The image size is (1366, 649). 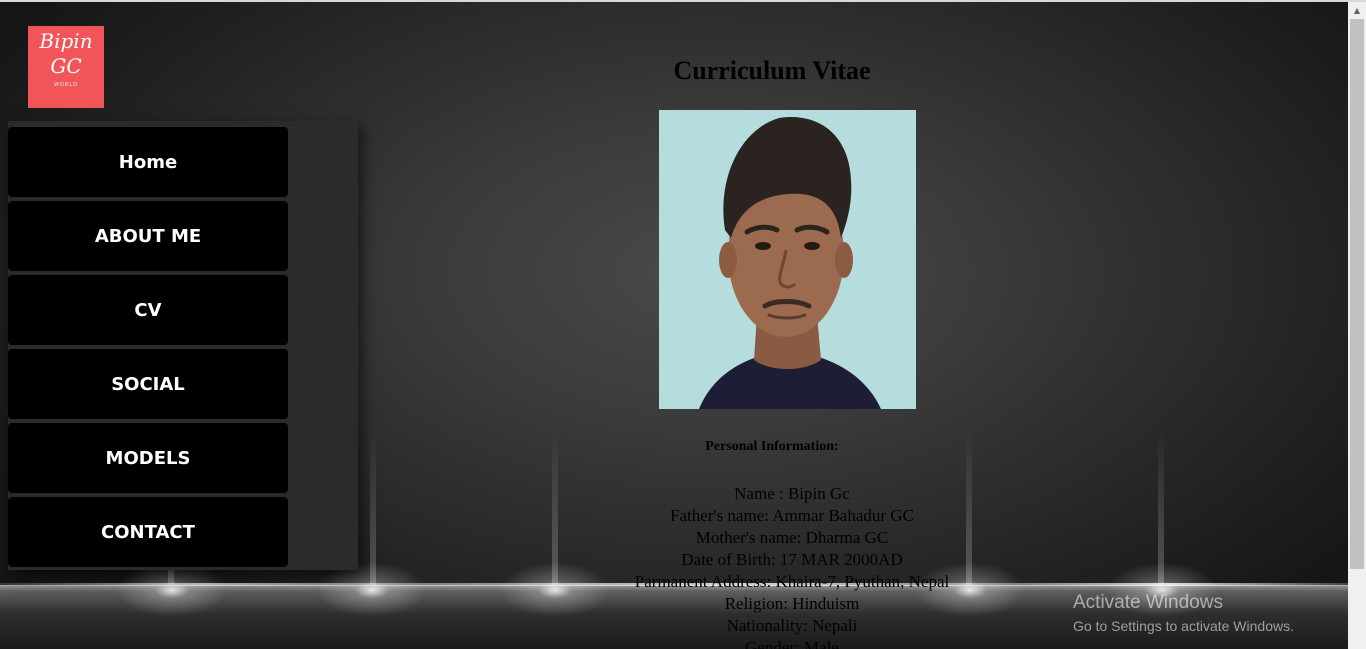 I want to click on scrollbar-thumb, so click(x=1357, y=294).